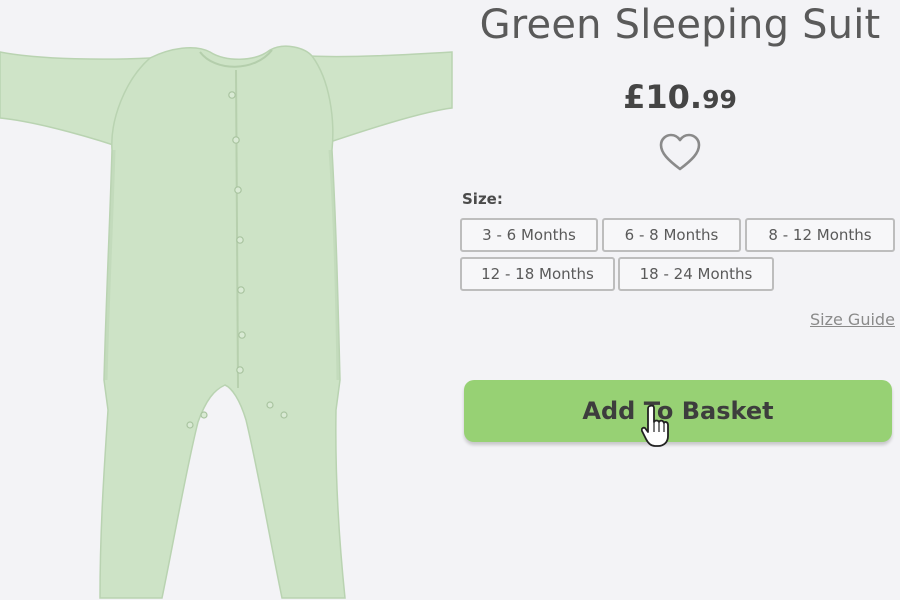 The height and width of the screenshot is (600, 900). I want to click on product-price: £10.99, so click(680, 97).